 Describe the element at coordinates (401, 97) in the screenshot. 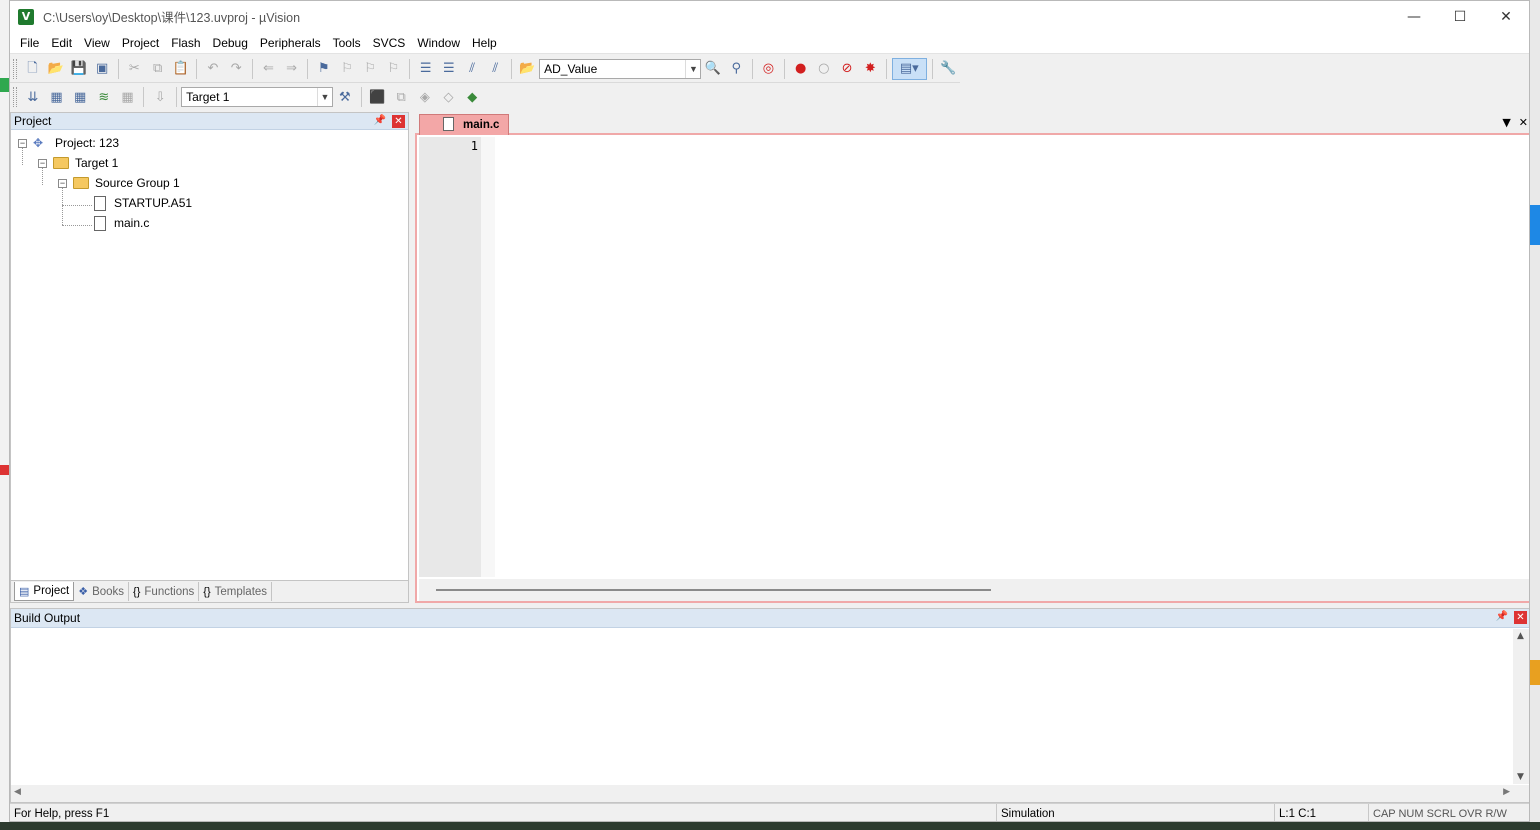

I see `file-extensions-icon: ⧉` at that location.